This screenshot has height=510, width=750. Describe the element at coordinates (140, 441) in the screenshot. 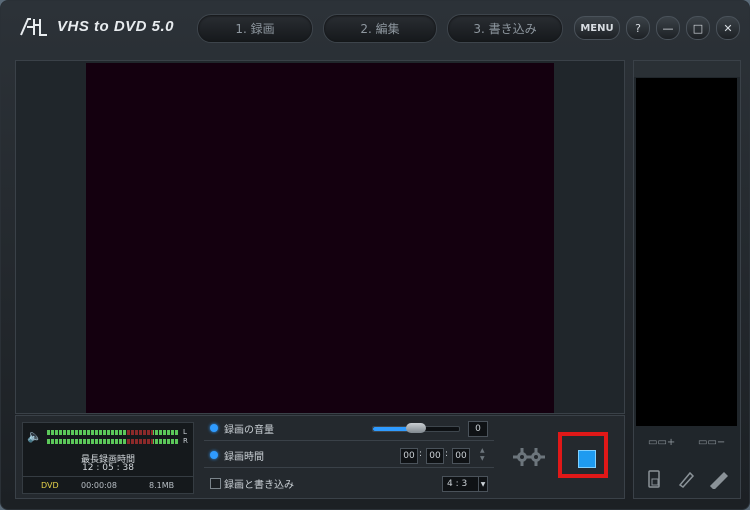

I see `level-peak-right` at that location.